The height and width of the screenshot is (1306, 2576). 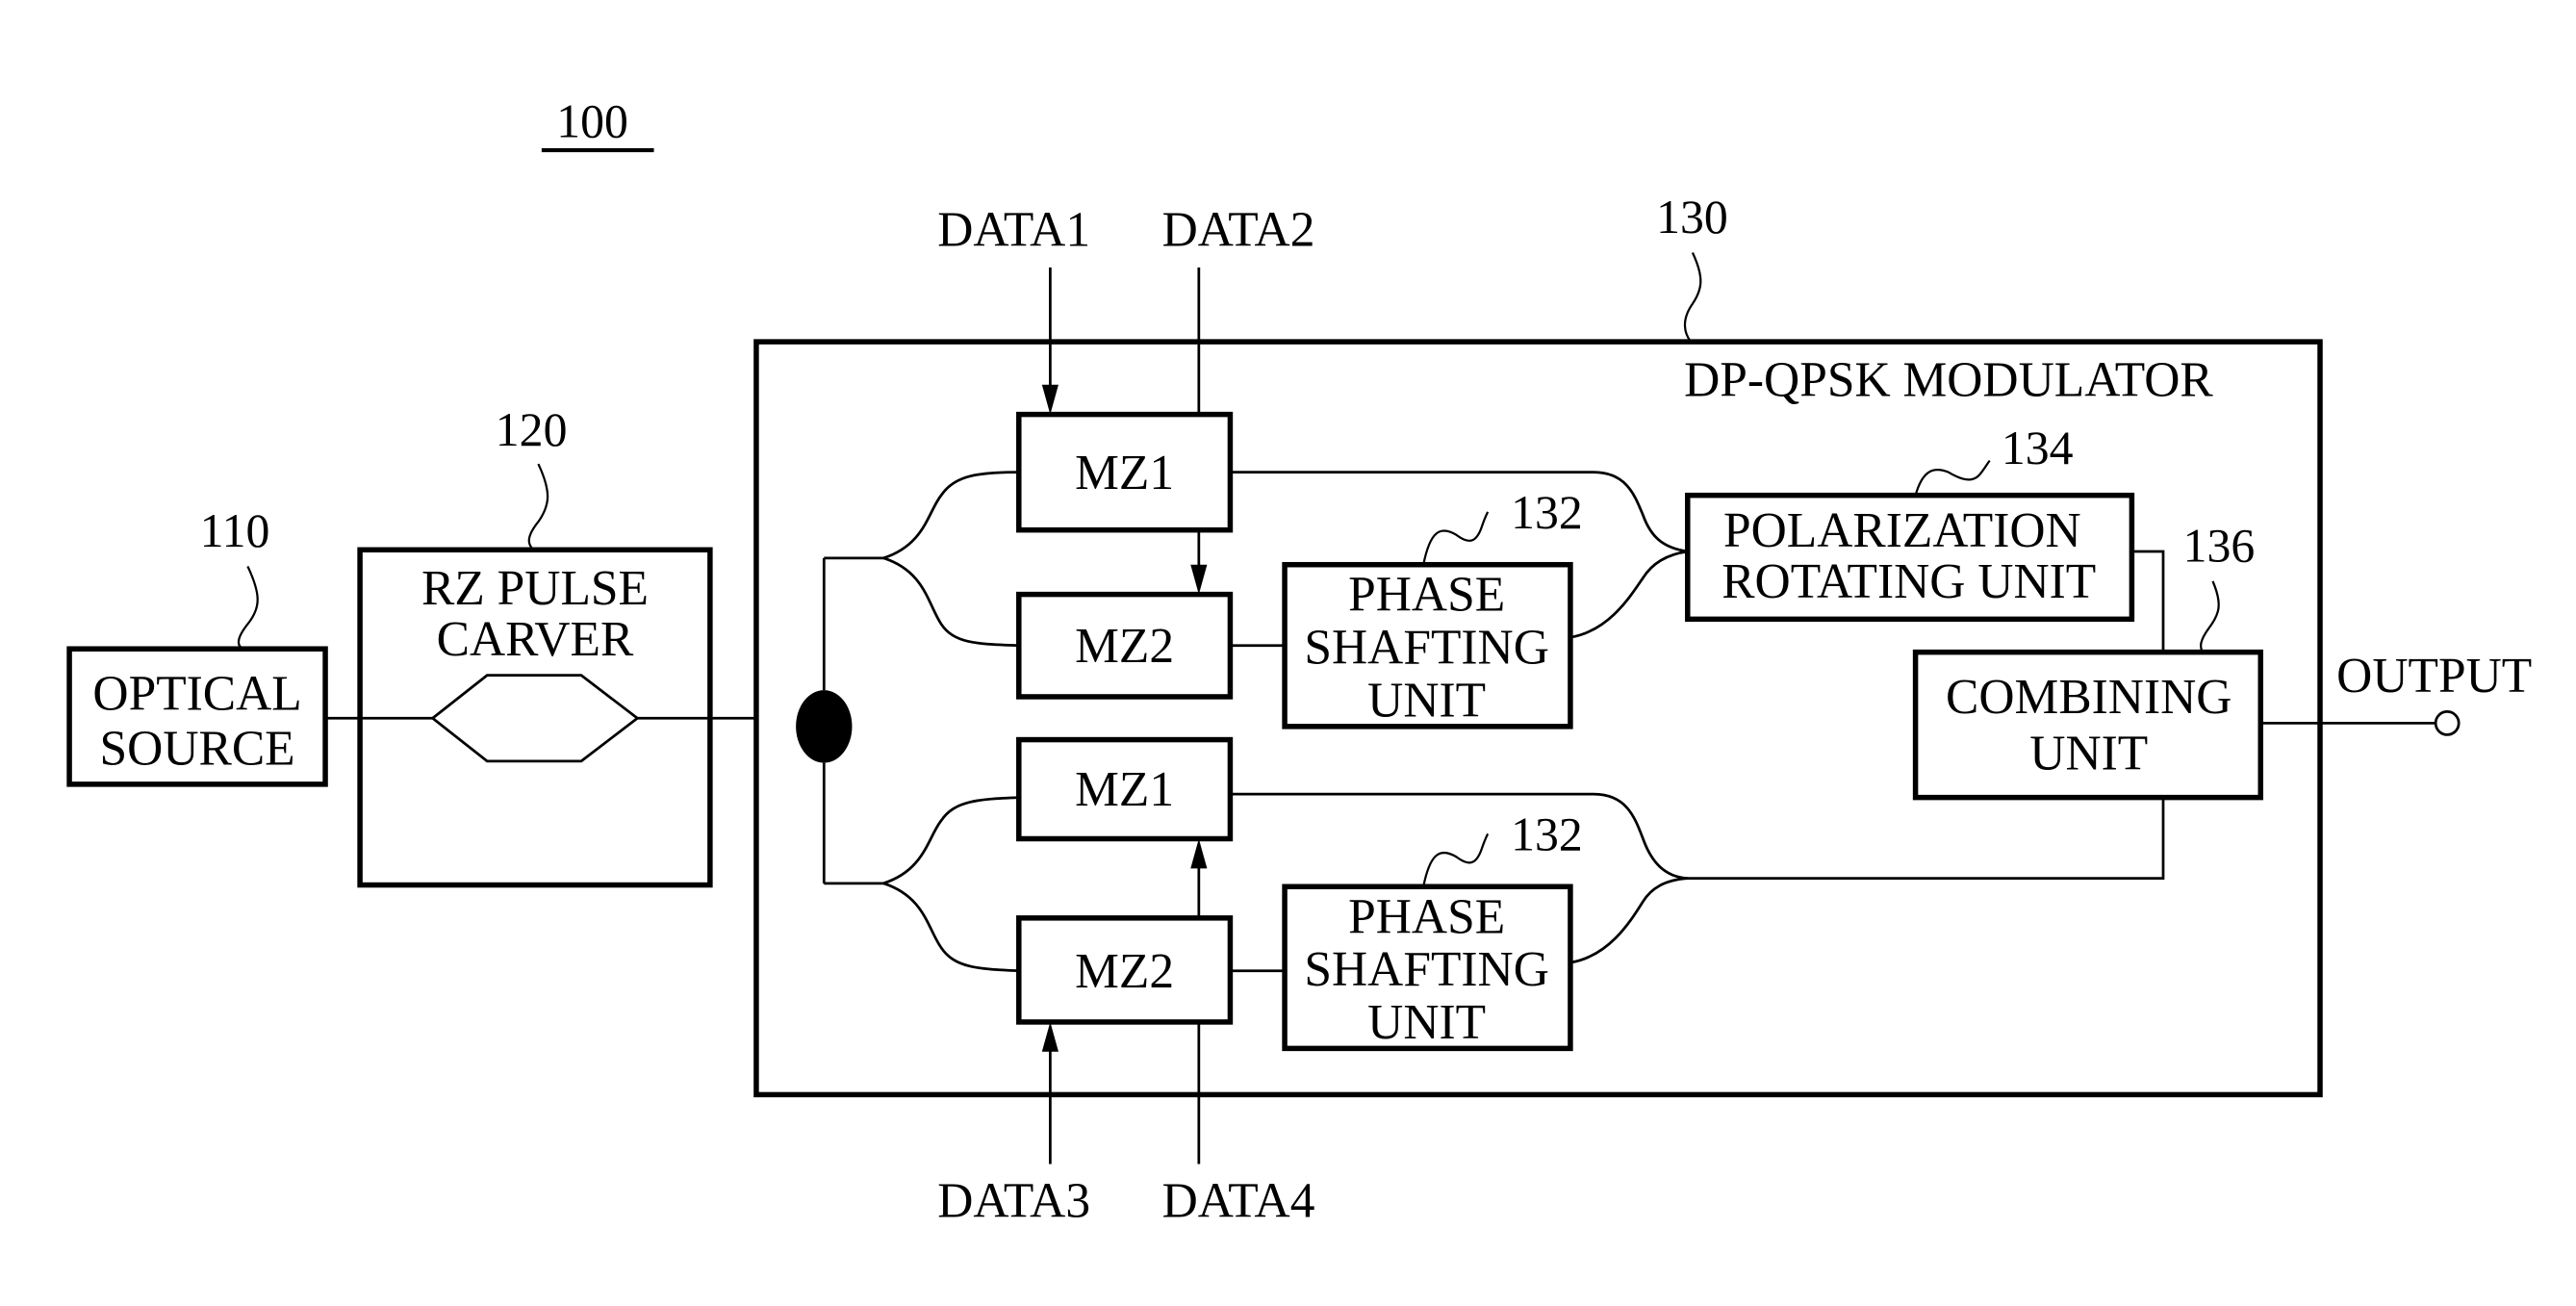 I want to click on upper-phase-label-line3: UNIT, so click(x=1426, y=701).